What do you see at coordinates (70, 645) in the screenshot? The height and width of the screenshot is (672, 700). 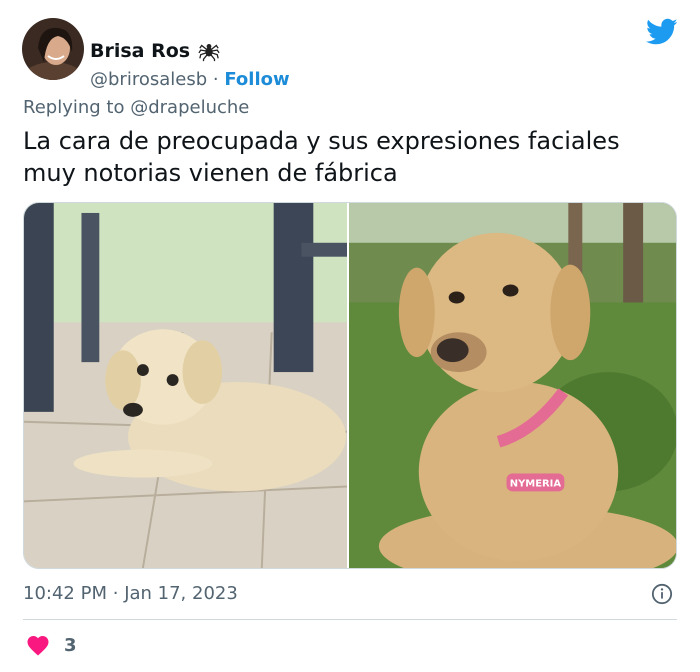 I see `like-count: 3` at bounding box center [70, 645].